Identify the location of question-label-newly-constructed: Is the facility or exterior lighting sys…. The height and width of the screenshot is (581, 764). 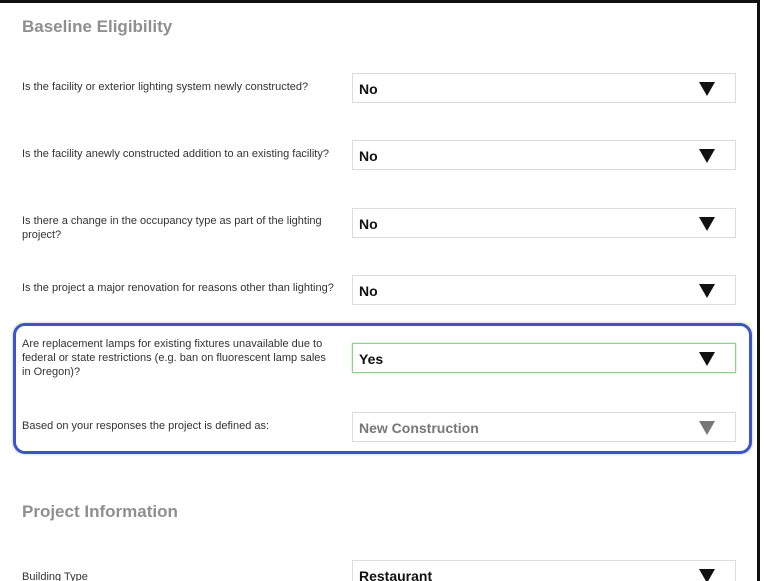
(165, 87).